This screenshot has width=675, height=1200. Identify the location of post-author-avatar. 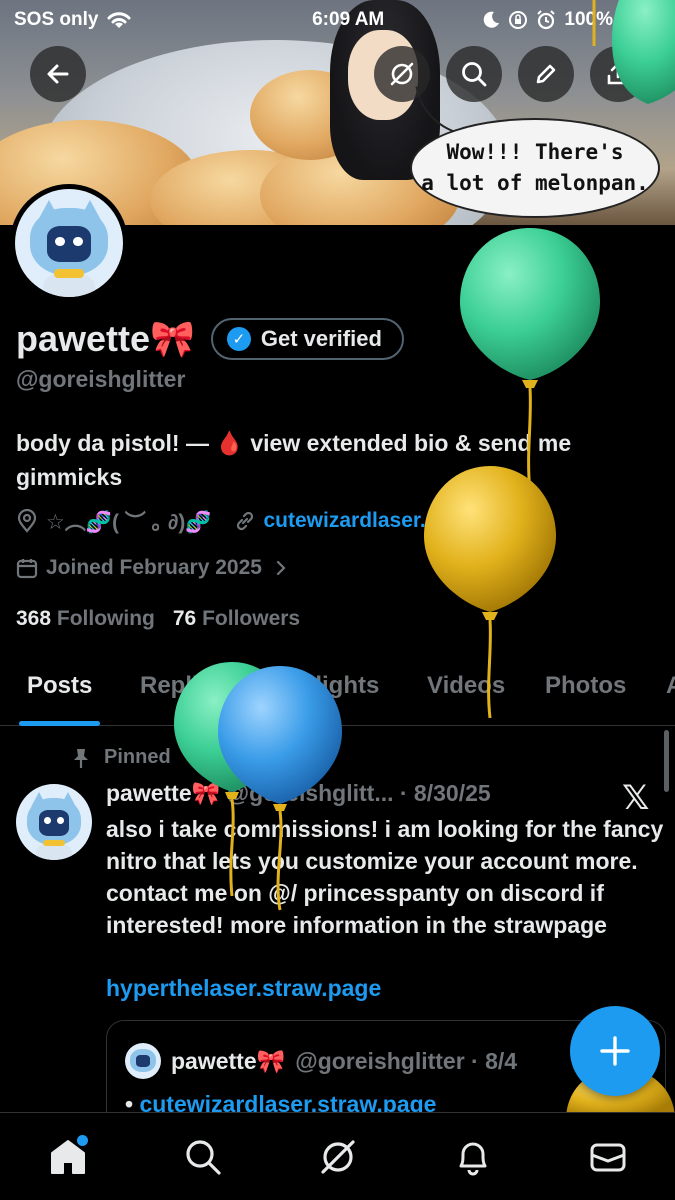
(54, 822).